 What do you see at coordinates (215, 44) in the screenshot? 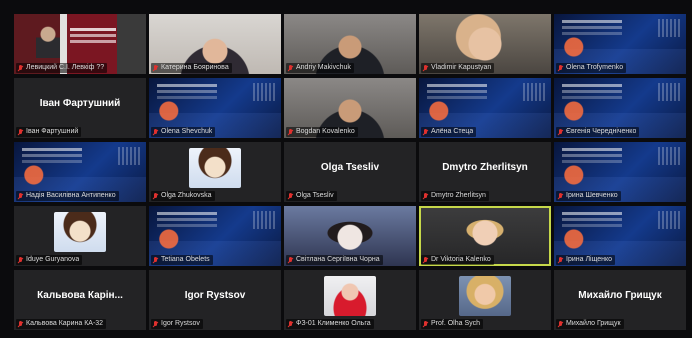
I see `participant-tile: Катерина Бояринова` at bounding box center [215, 44].